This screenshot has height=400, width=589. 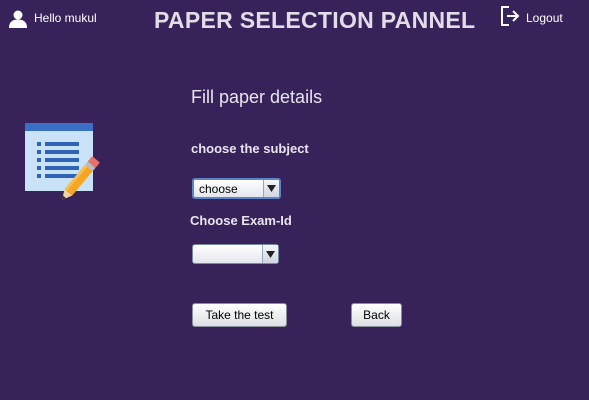 What do you see at coordinates (376, 315) in the screenshot?
I see `back-button: Back` at bounding box center [376, 315].